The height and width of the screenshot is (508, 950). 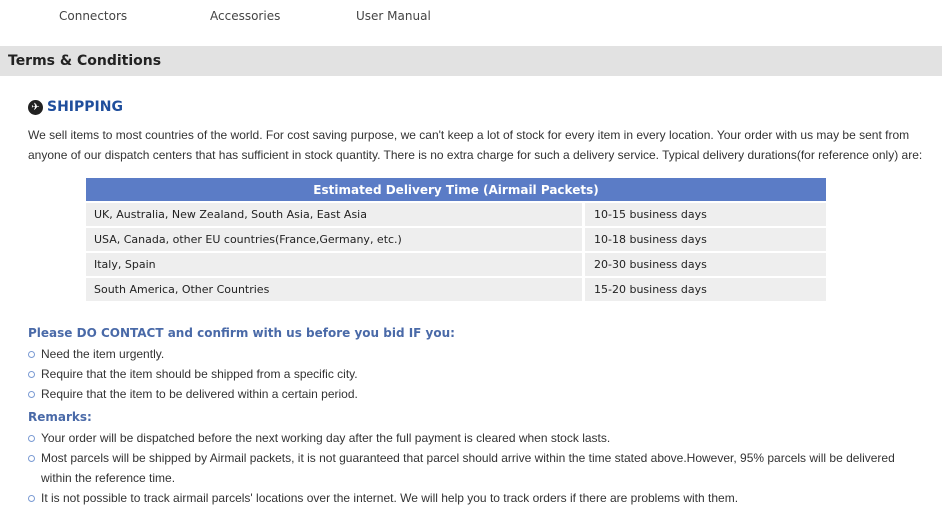 I want to click on shipping-title: SHIPPING, so click(x=85, y=107).